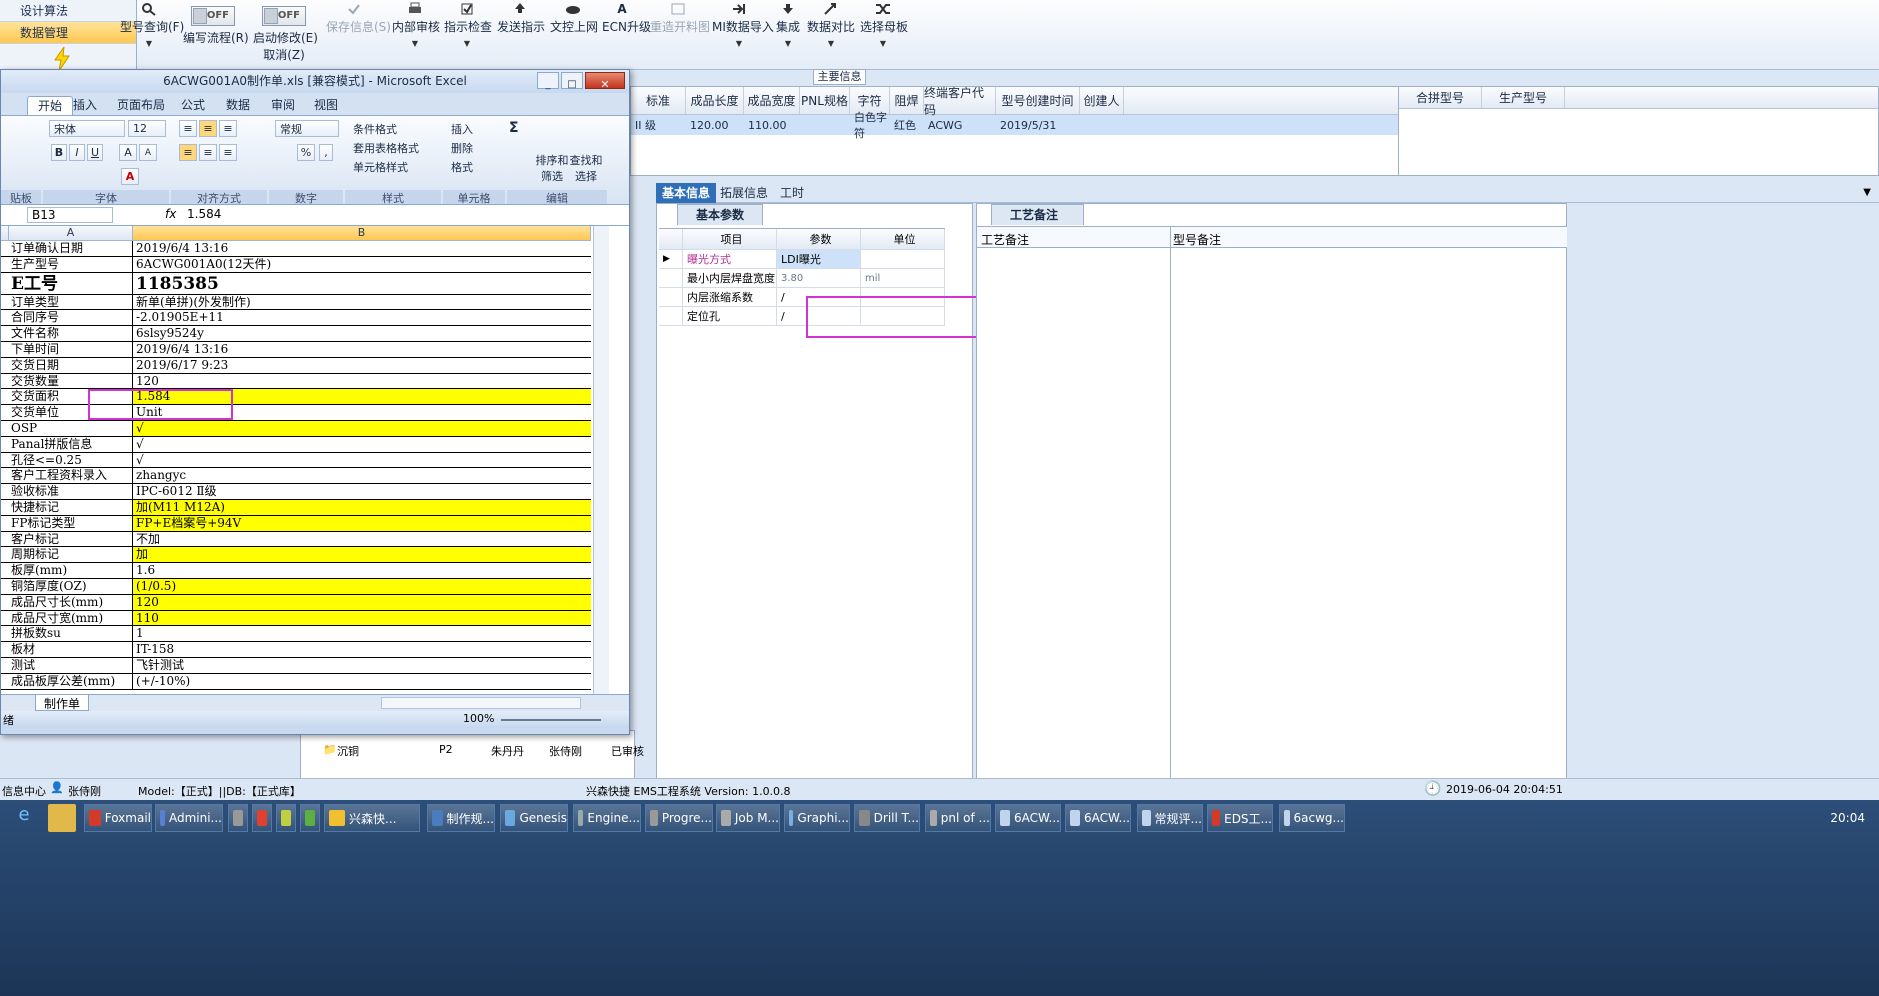 This screenshot has height=996, width=1879. What do you see at coordinates (70, 215) in the screenshot?
I see `name-box: B13` at bounding box center [70, 215].